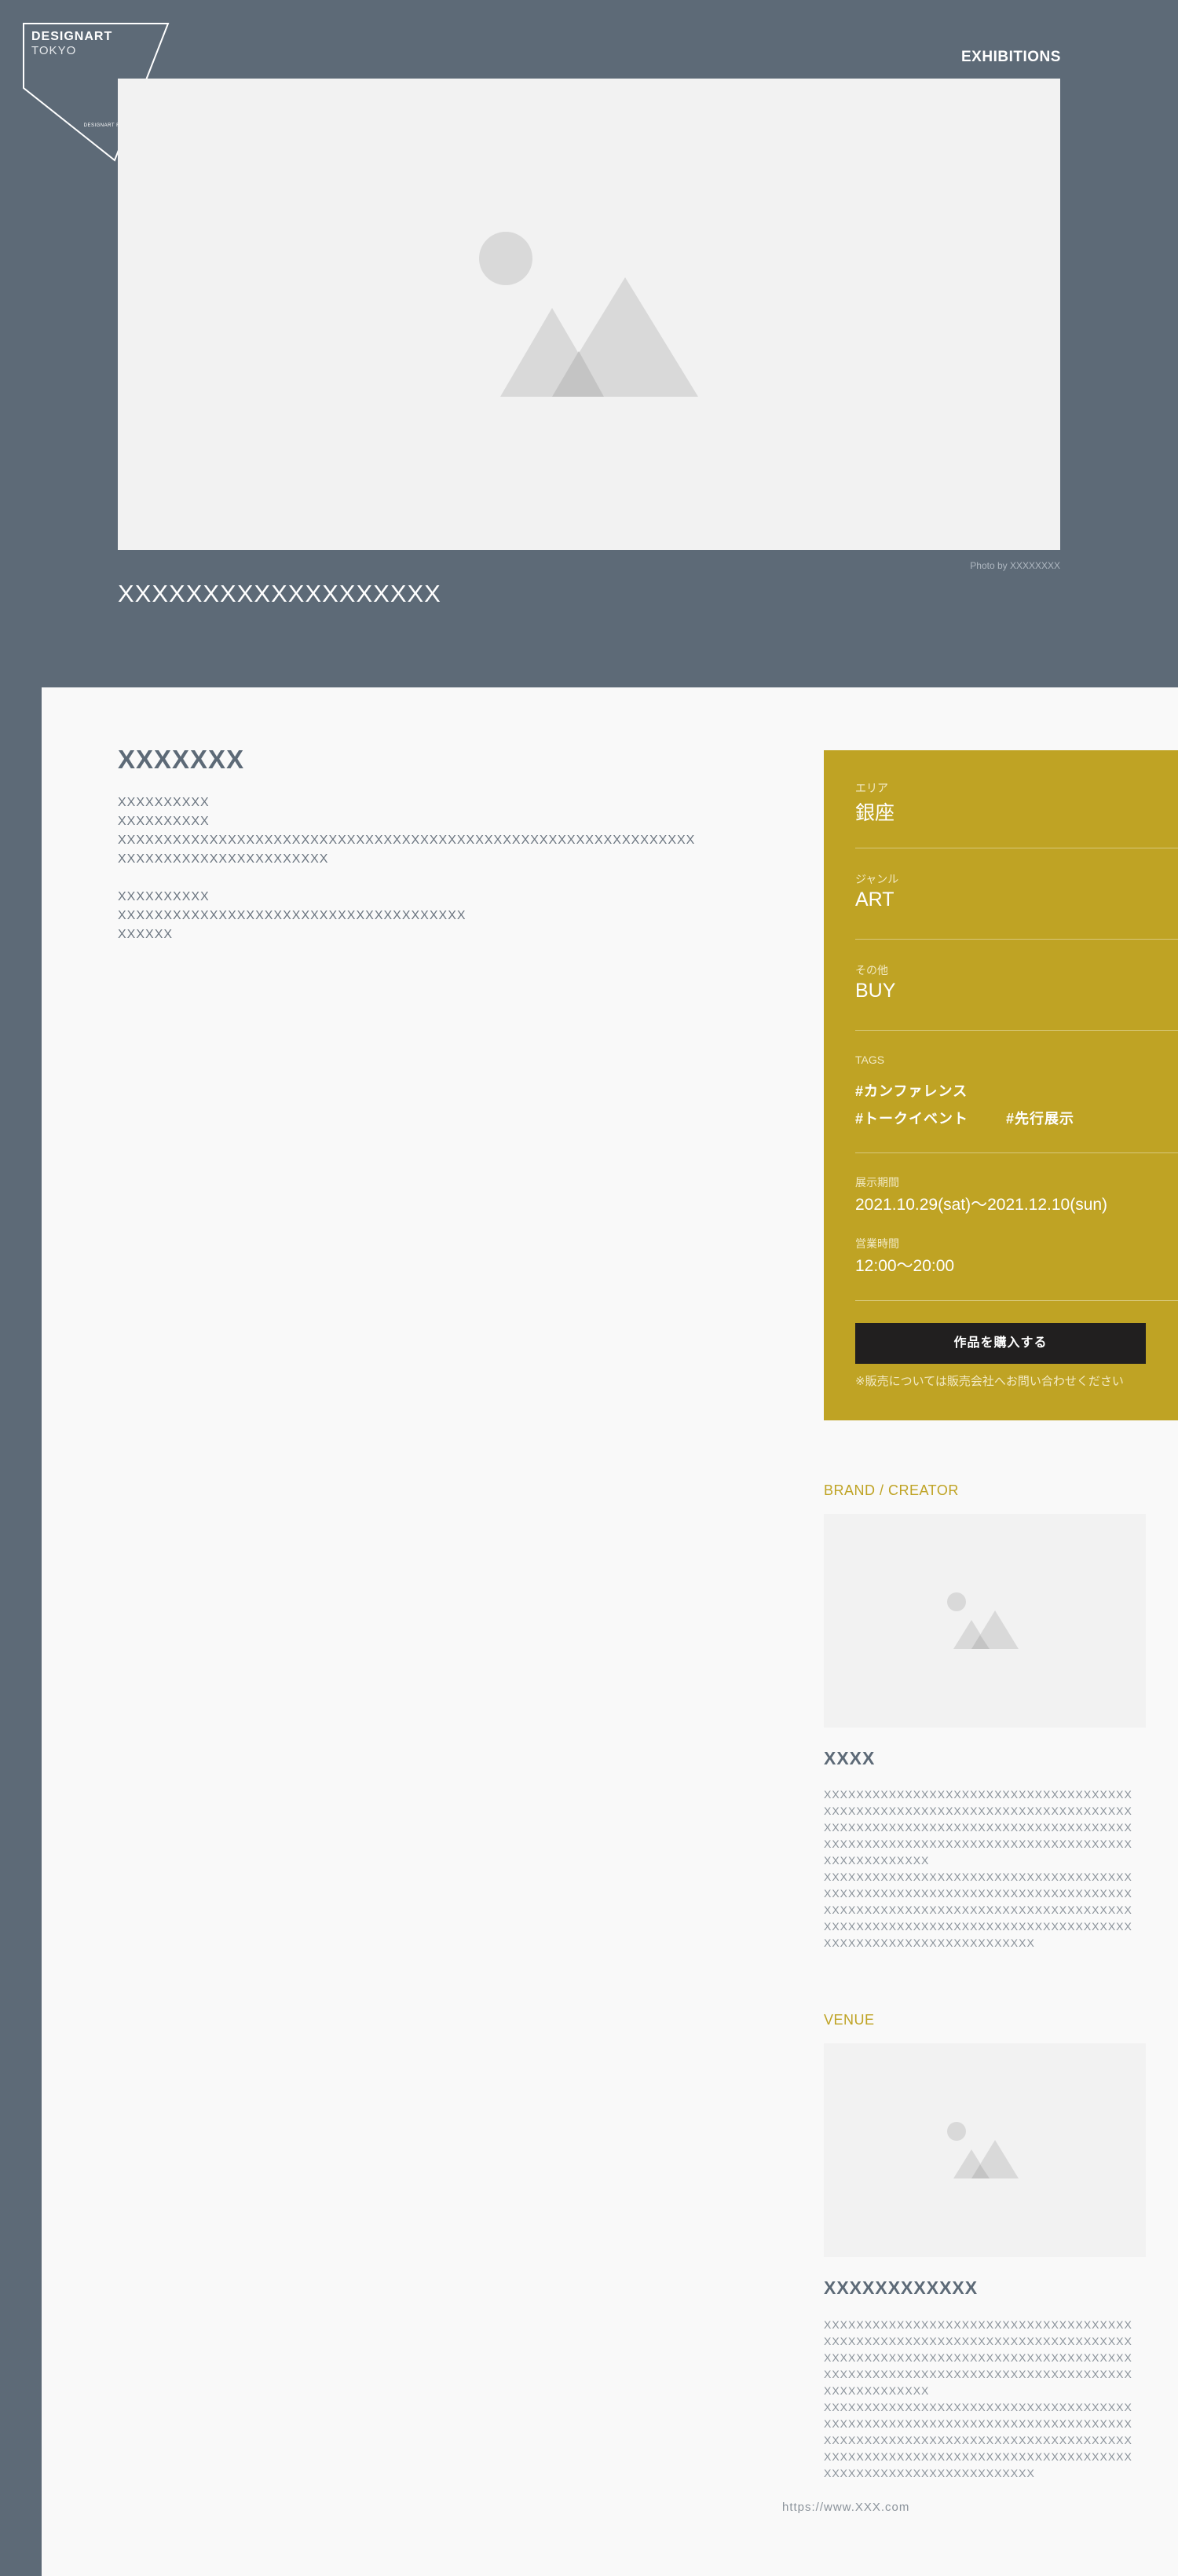 This screenshot has width=1178, height=2576. I want to click on logo-line-1: DESIGNART, so click(72, 36).